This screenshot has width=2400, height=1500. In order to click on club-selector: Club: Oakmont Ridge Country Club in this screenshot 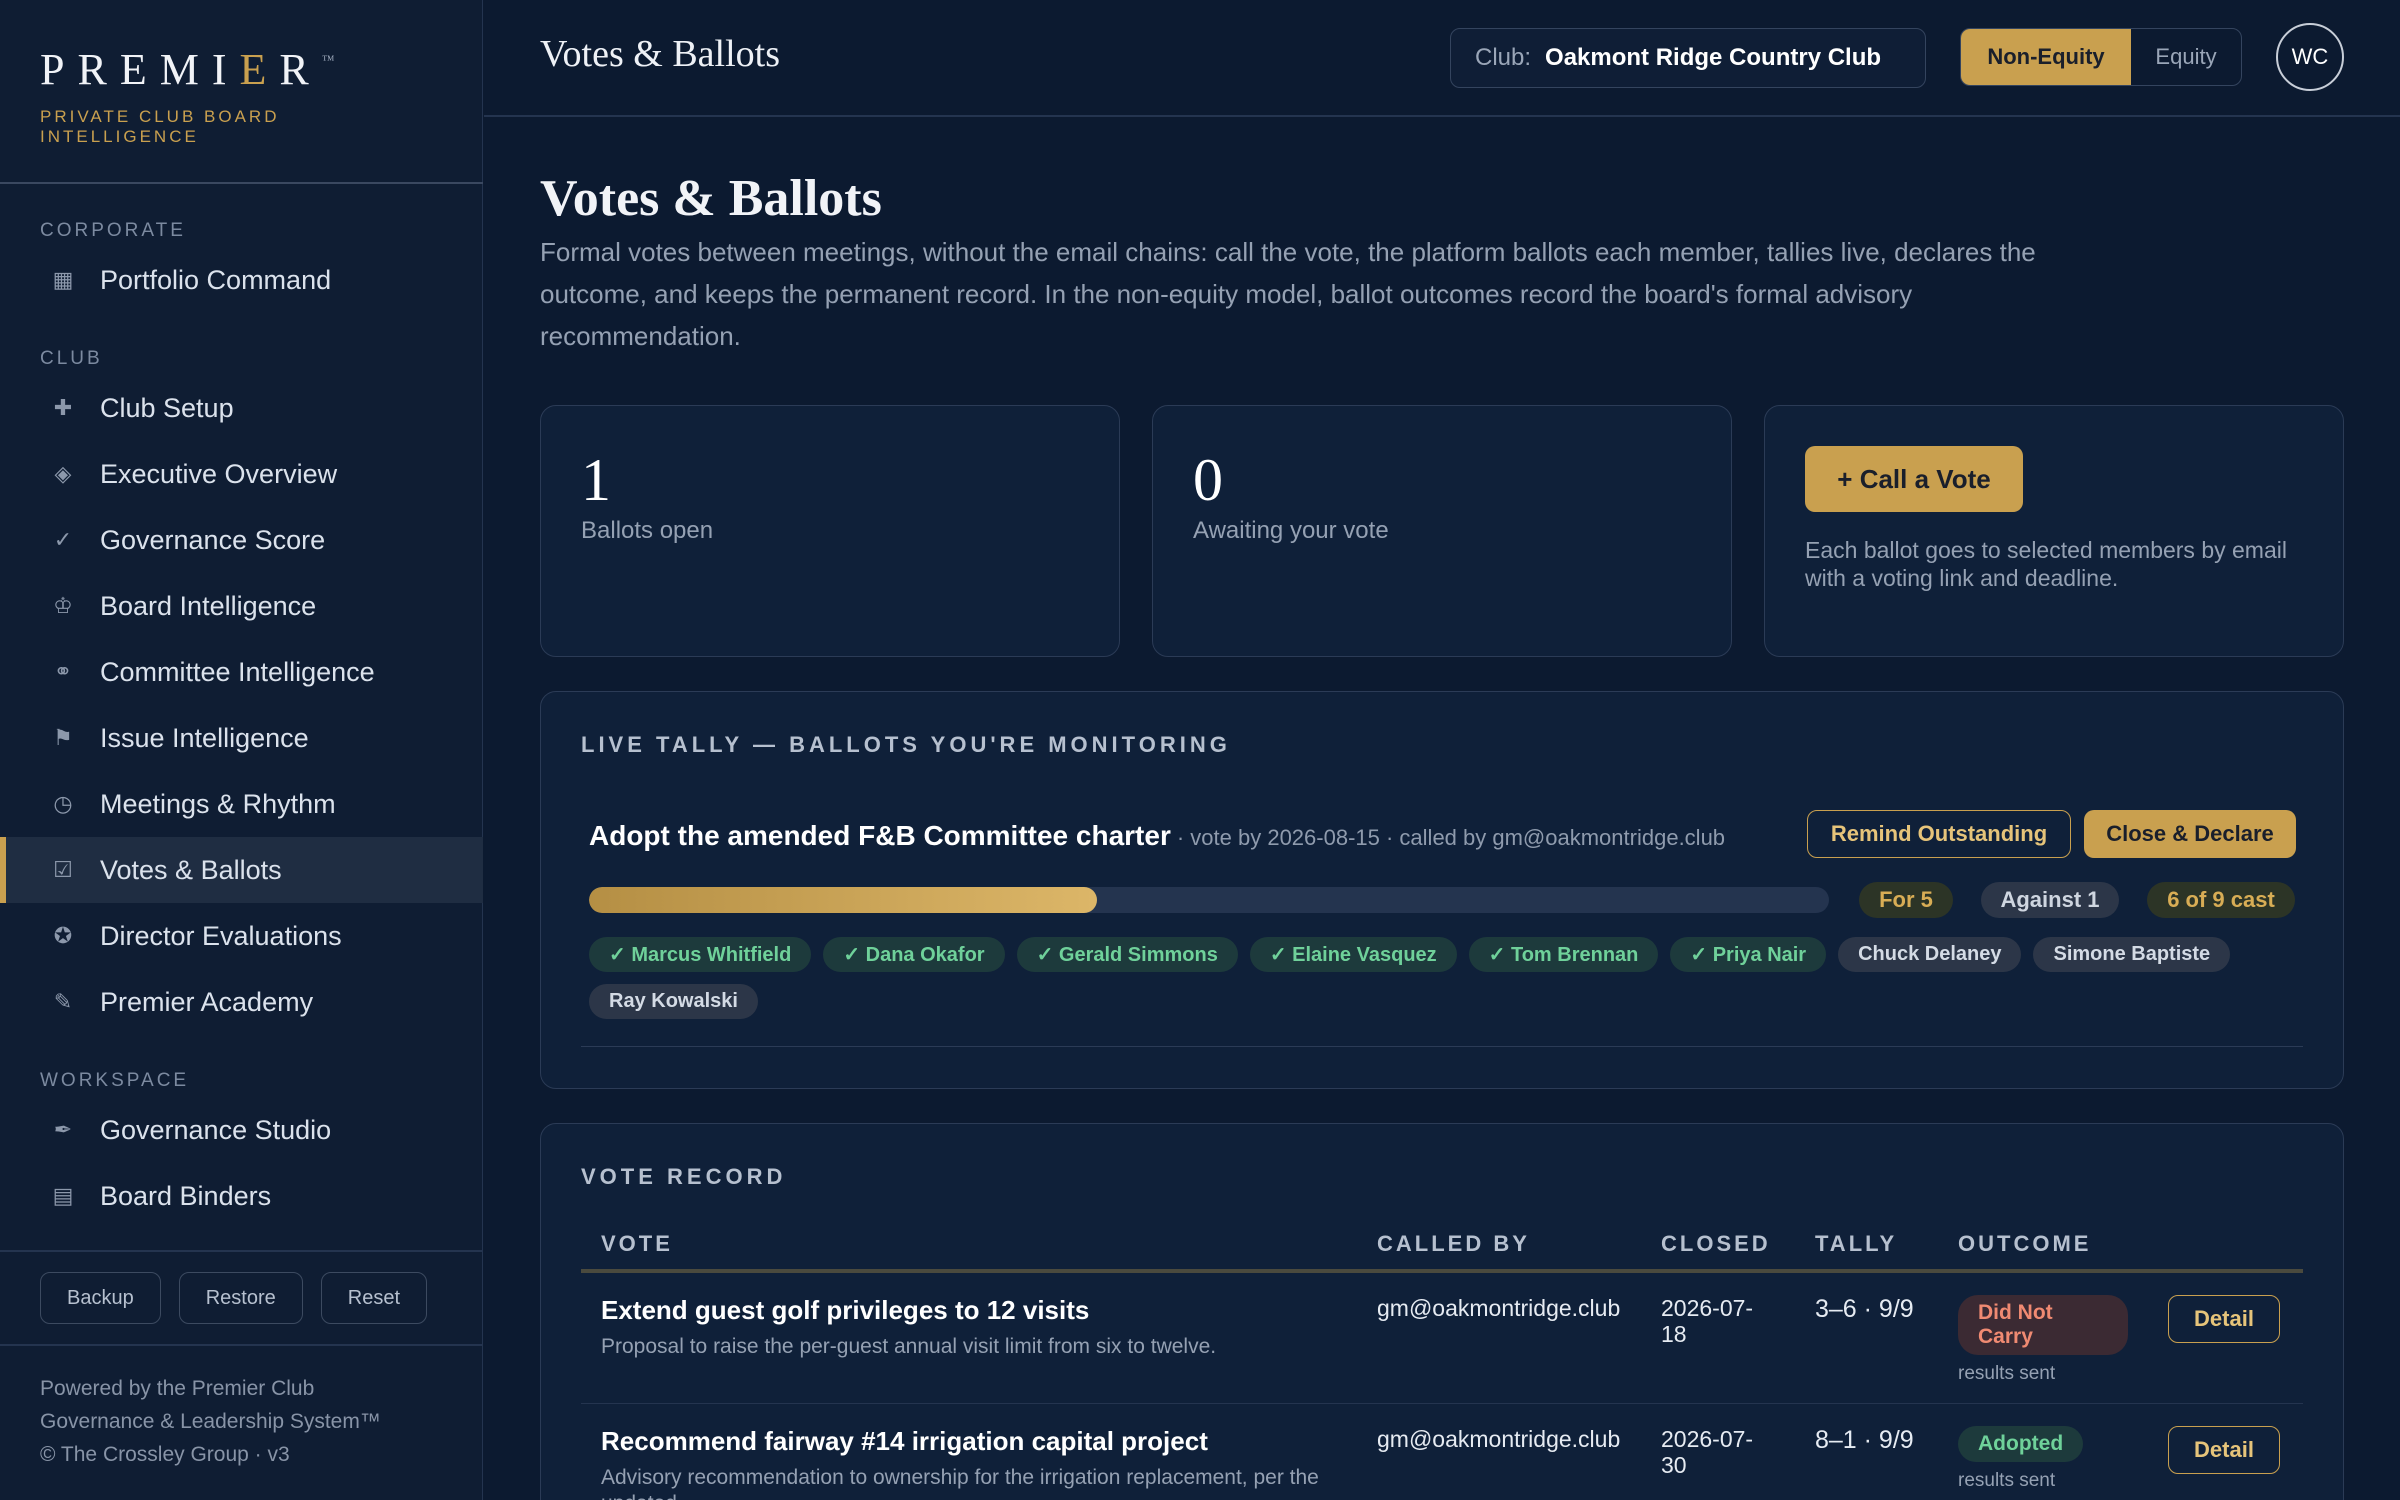, I will do `click(1688, 58)`.